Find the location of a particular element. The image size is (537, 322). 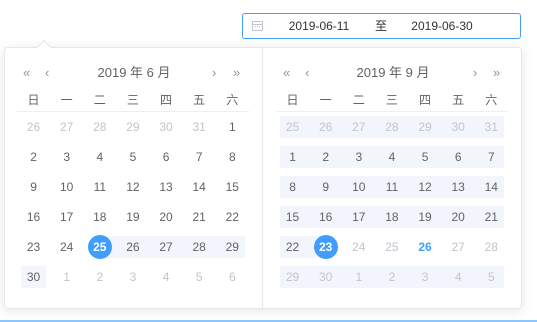

date-number: 2 is located at coordinates (326, 157).